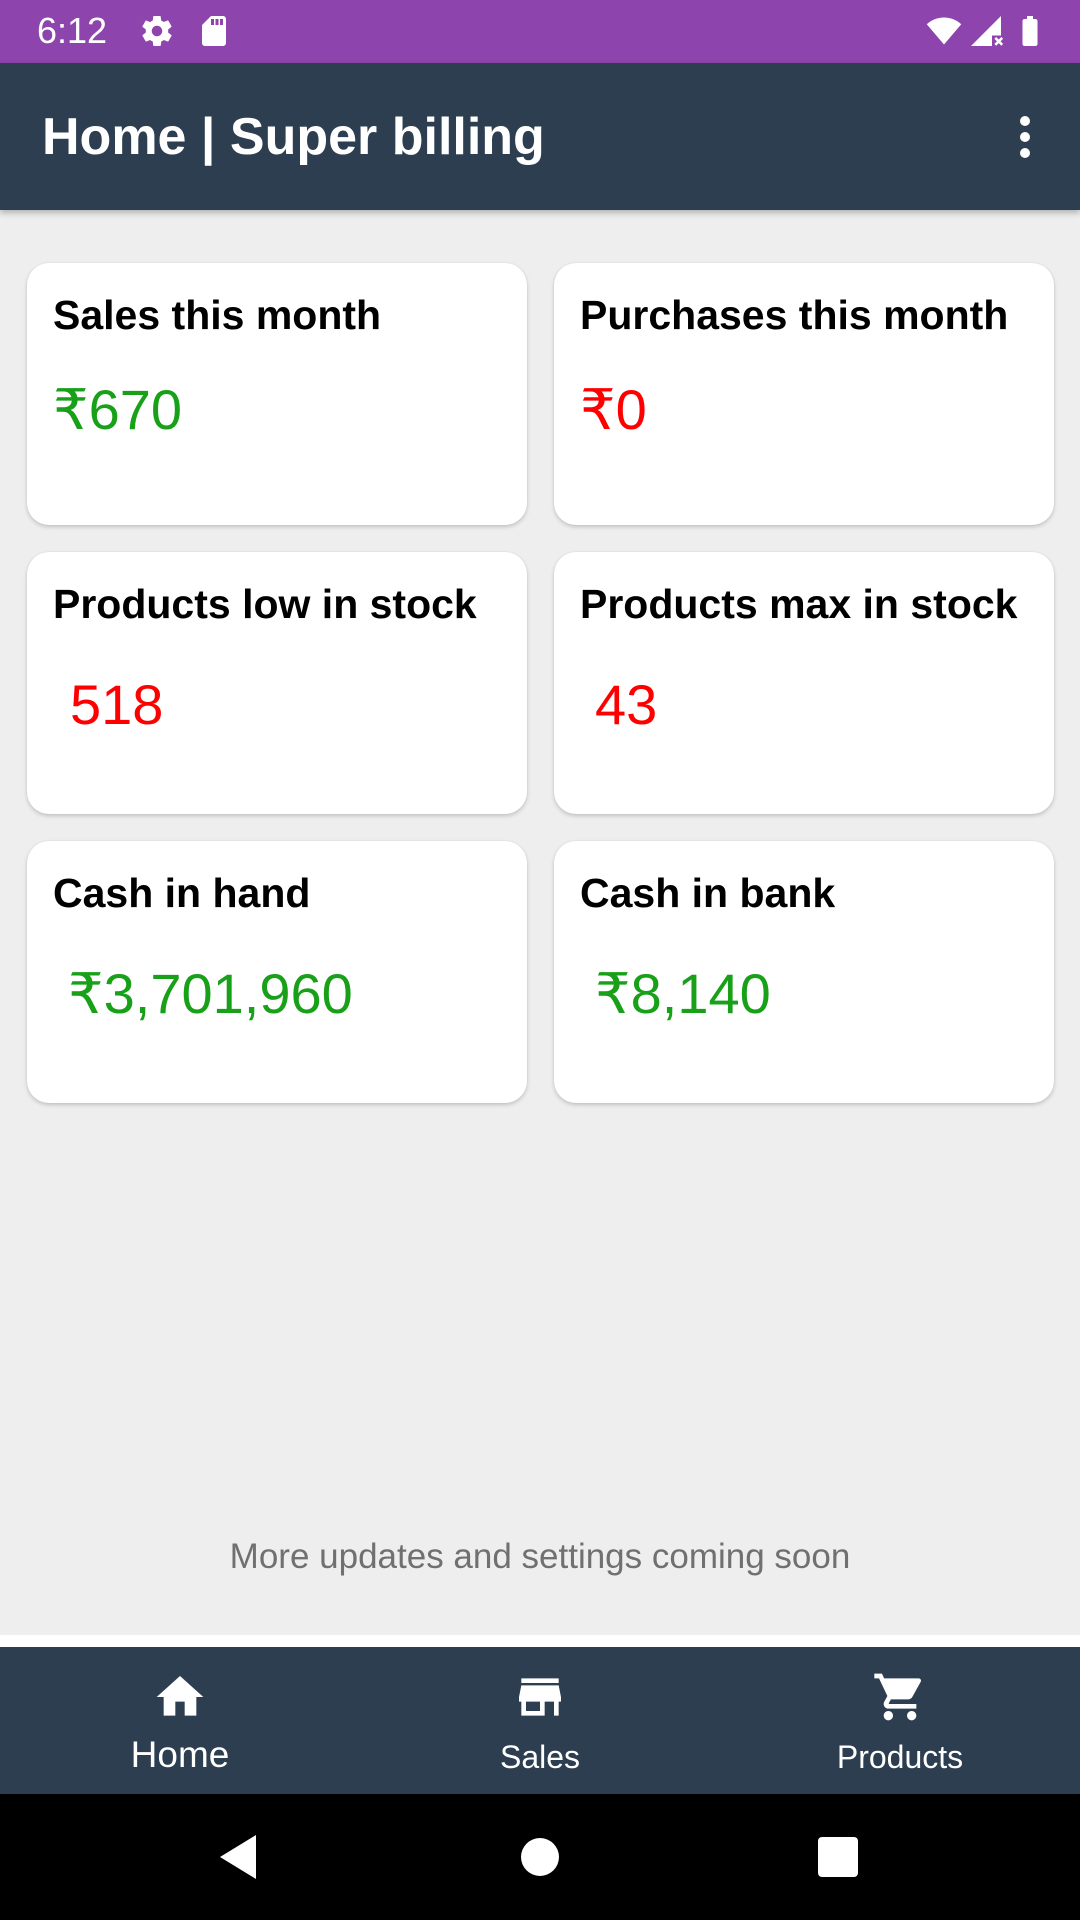 The height and width of the screenshot is (1920, 1080). I want to click on home-circle-icon, so click(540, 1857).